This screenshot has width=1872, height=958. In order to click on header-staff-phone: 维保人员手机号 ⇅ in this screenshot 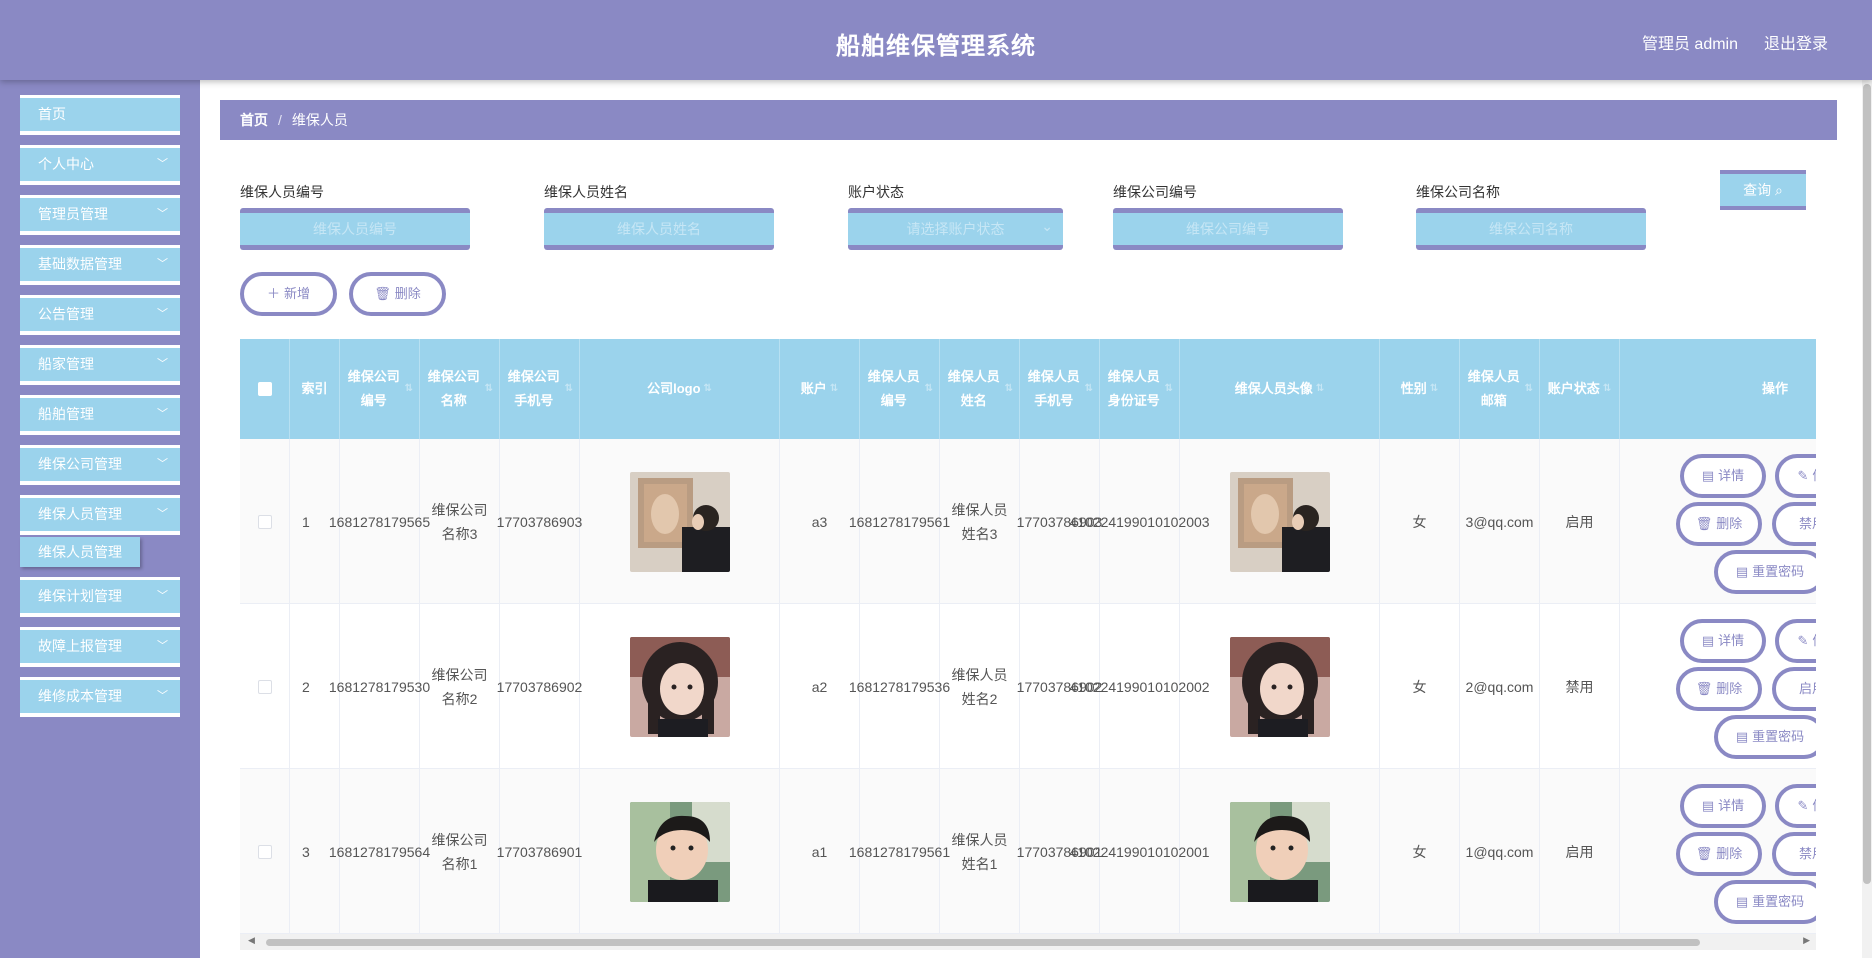, I will do `click(1060, 389)`.